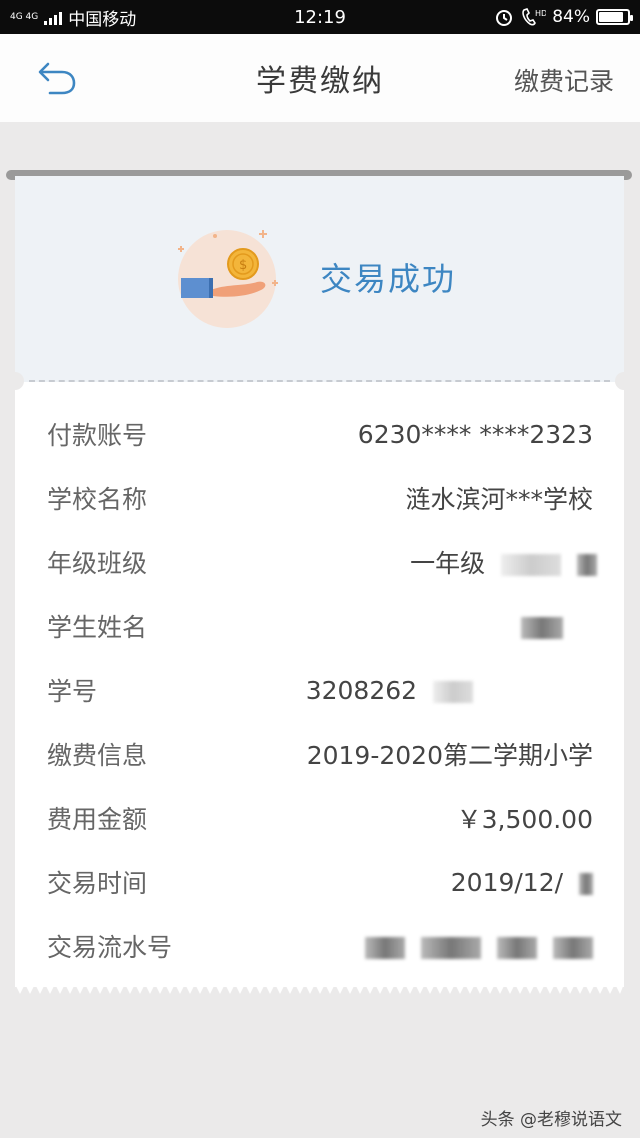  Describe the element at coordinates (97, 499) in the screenshot. I see `detail-label: 学校名称` at that location.